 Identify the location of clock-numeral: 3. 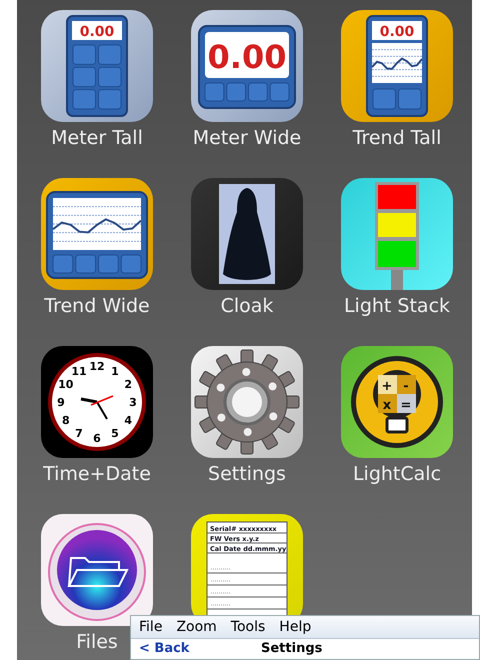
(133, 402).